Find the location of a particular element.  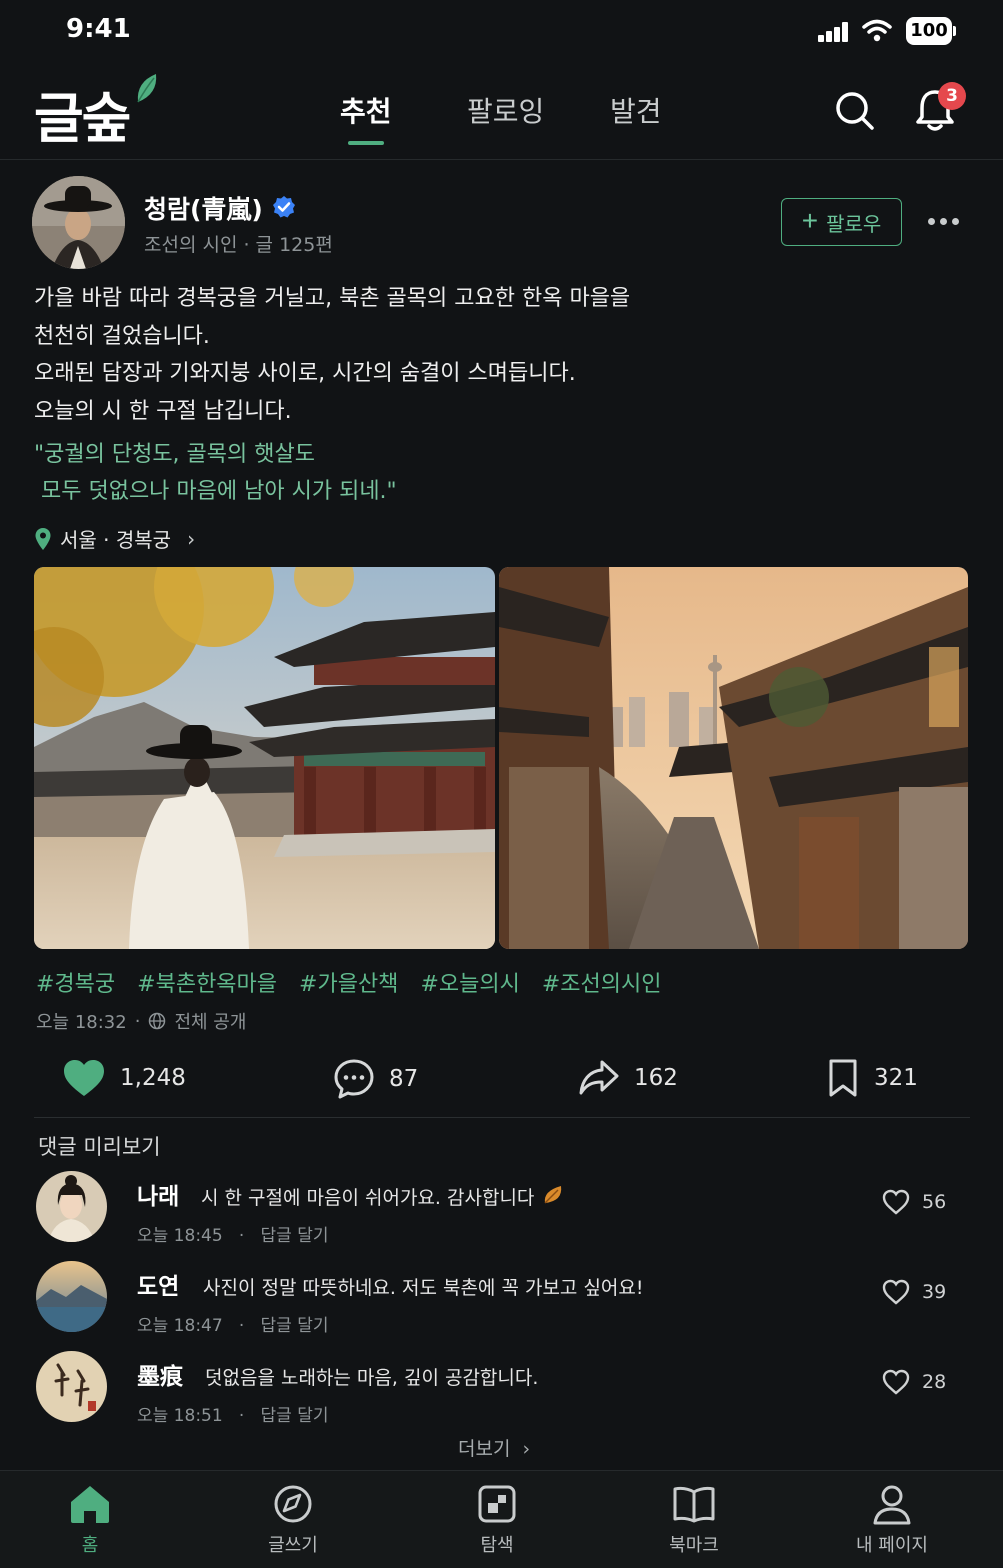

cellular-signal-icon is located at coordinates (834, 31).